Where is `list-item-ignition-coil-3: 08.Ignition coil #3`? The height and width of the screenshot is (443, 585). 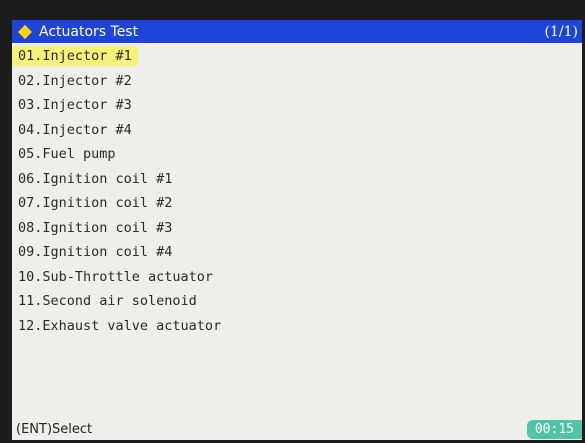
list-item-ignition-coil-3: 08.Ignition coil #3 is located at coordinates (297, 228).